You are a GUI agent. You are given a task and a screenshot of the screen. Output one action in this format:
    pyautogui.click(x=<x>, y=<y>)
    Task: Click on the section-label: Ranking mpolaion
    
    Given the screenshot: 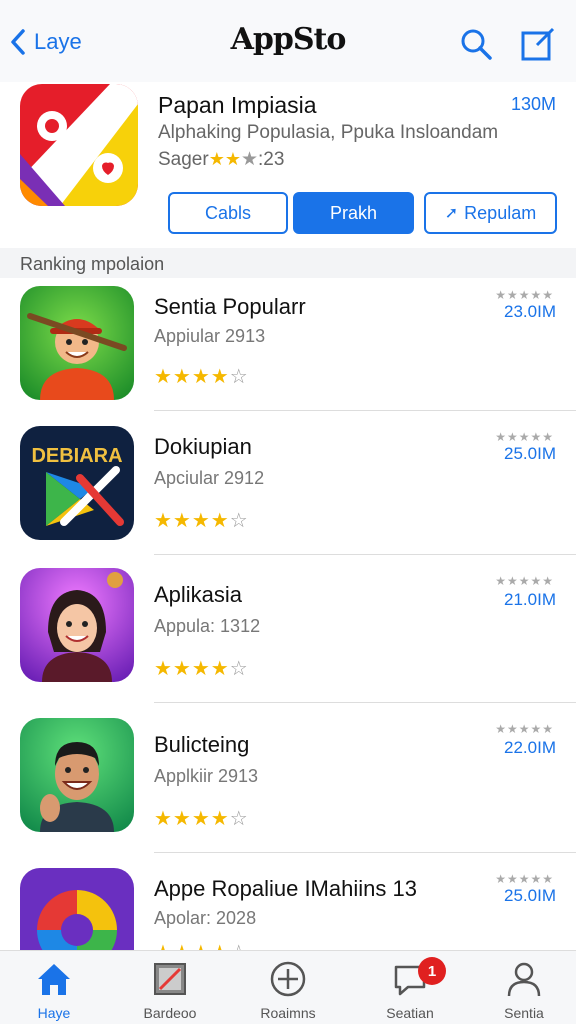 What is the action you would take?
    pyautogui.click(x=92, y=264)
    